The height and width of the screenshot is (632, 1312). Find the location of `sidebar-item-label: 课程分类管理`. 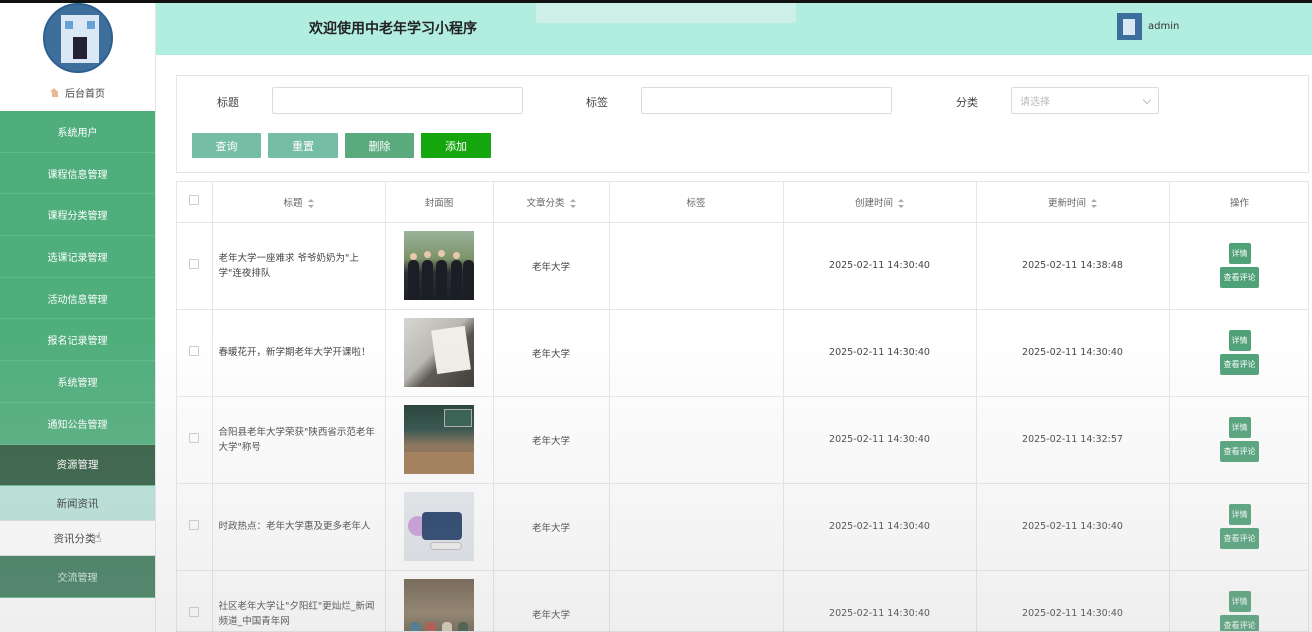

sidebar-item-label: 课程分类管理 is located at coordinates (77, 217).